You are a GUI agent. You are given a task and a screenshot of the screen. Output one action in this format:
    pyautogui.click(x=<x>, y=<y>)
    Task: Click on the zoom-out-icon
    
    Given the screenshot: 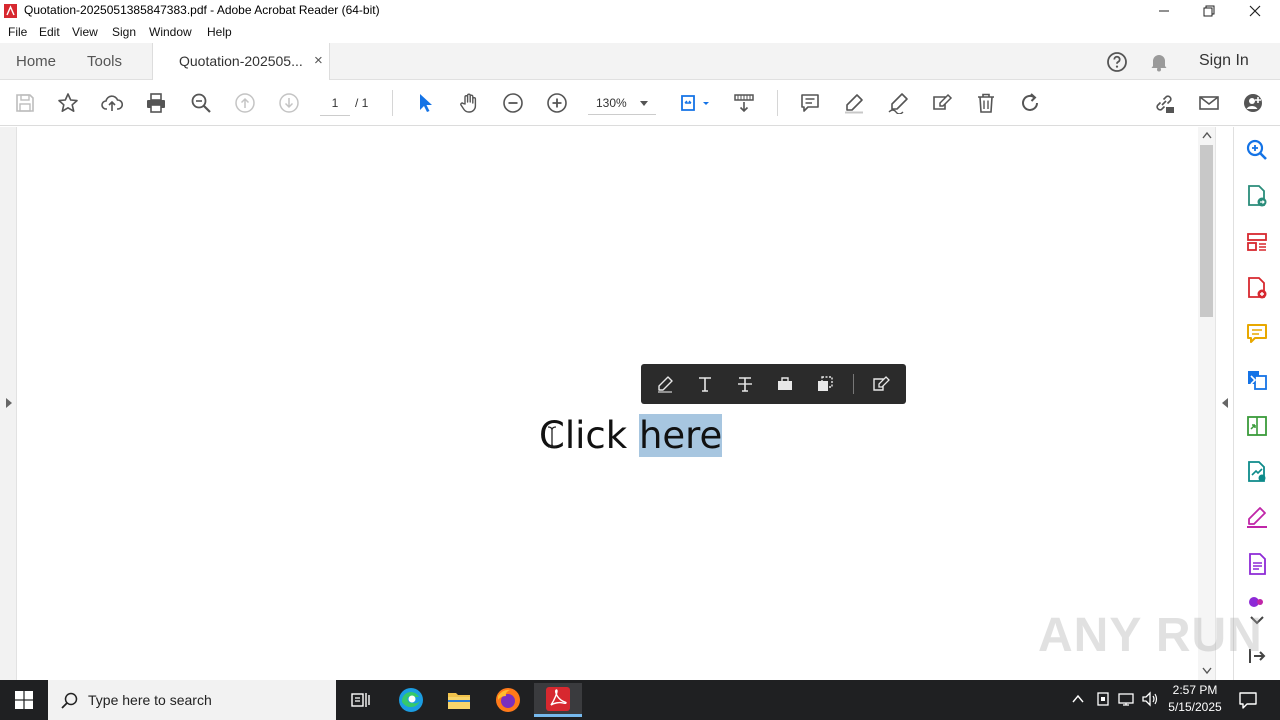 What is the action you would take?
    pyautogui.click(x=513, y=103)
    